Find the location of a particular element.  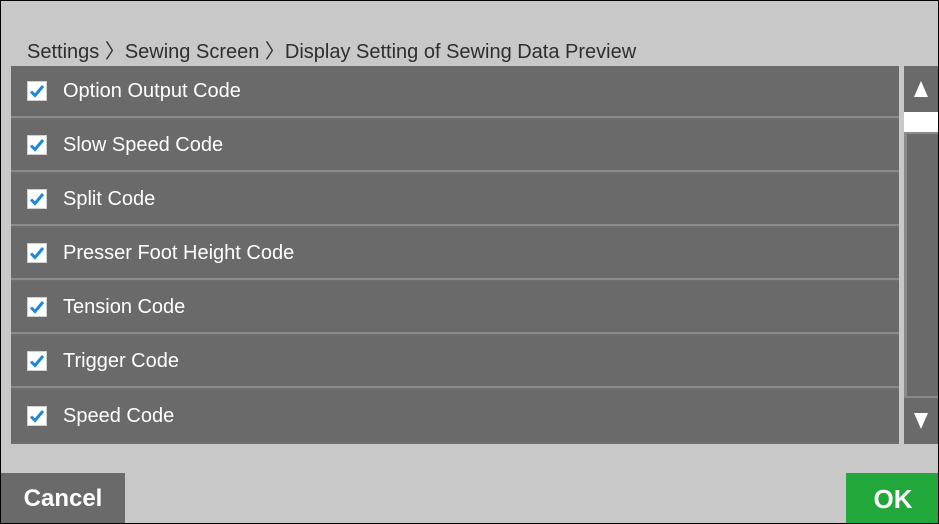

list-item-speed-code: Speed Code is located at coordinates (455, 416).